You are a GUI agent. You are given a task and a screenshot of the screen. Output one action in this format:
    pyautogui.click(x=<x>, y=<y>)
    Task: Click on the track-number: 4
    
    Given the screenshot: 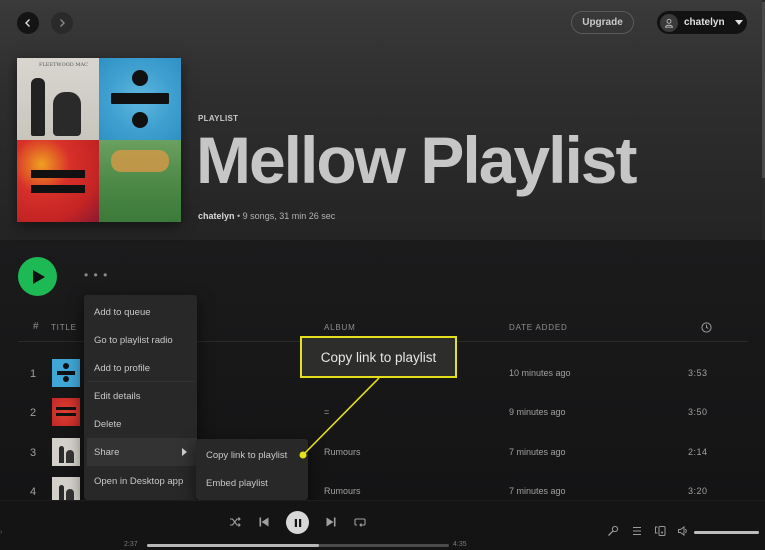 What is the action you would take?
    pyautogui.click(x=33, y=492)
    